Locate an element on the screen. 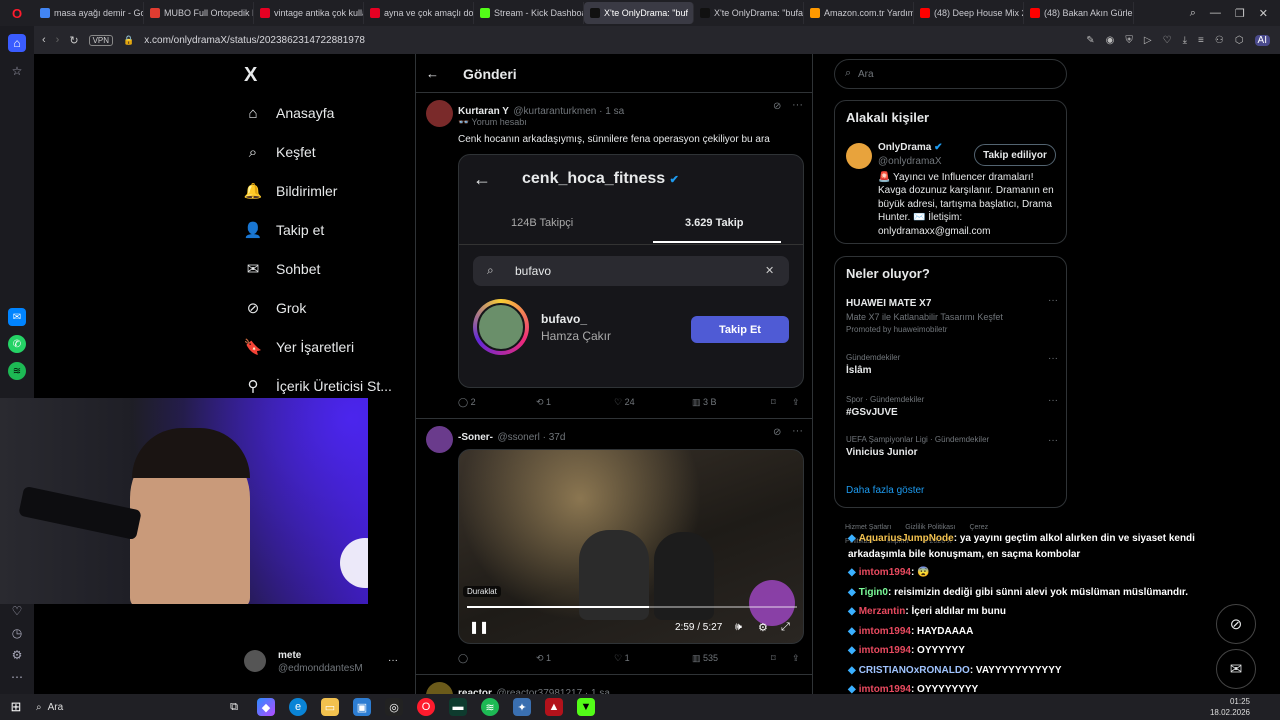  menu-icon: ≡ is located at coordinates (1201, 40).